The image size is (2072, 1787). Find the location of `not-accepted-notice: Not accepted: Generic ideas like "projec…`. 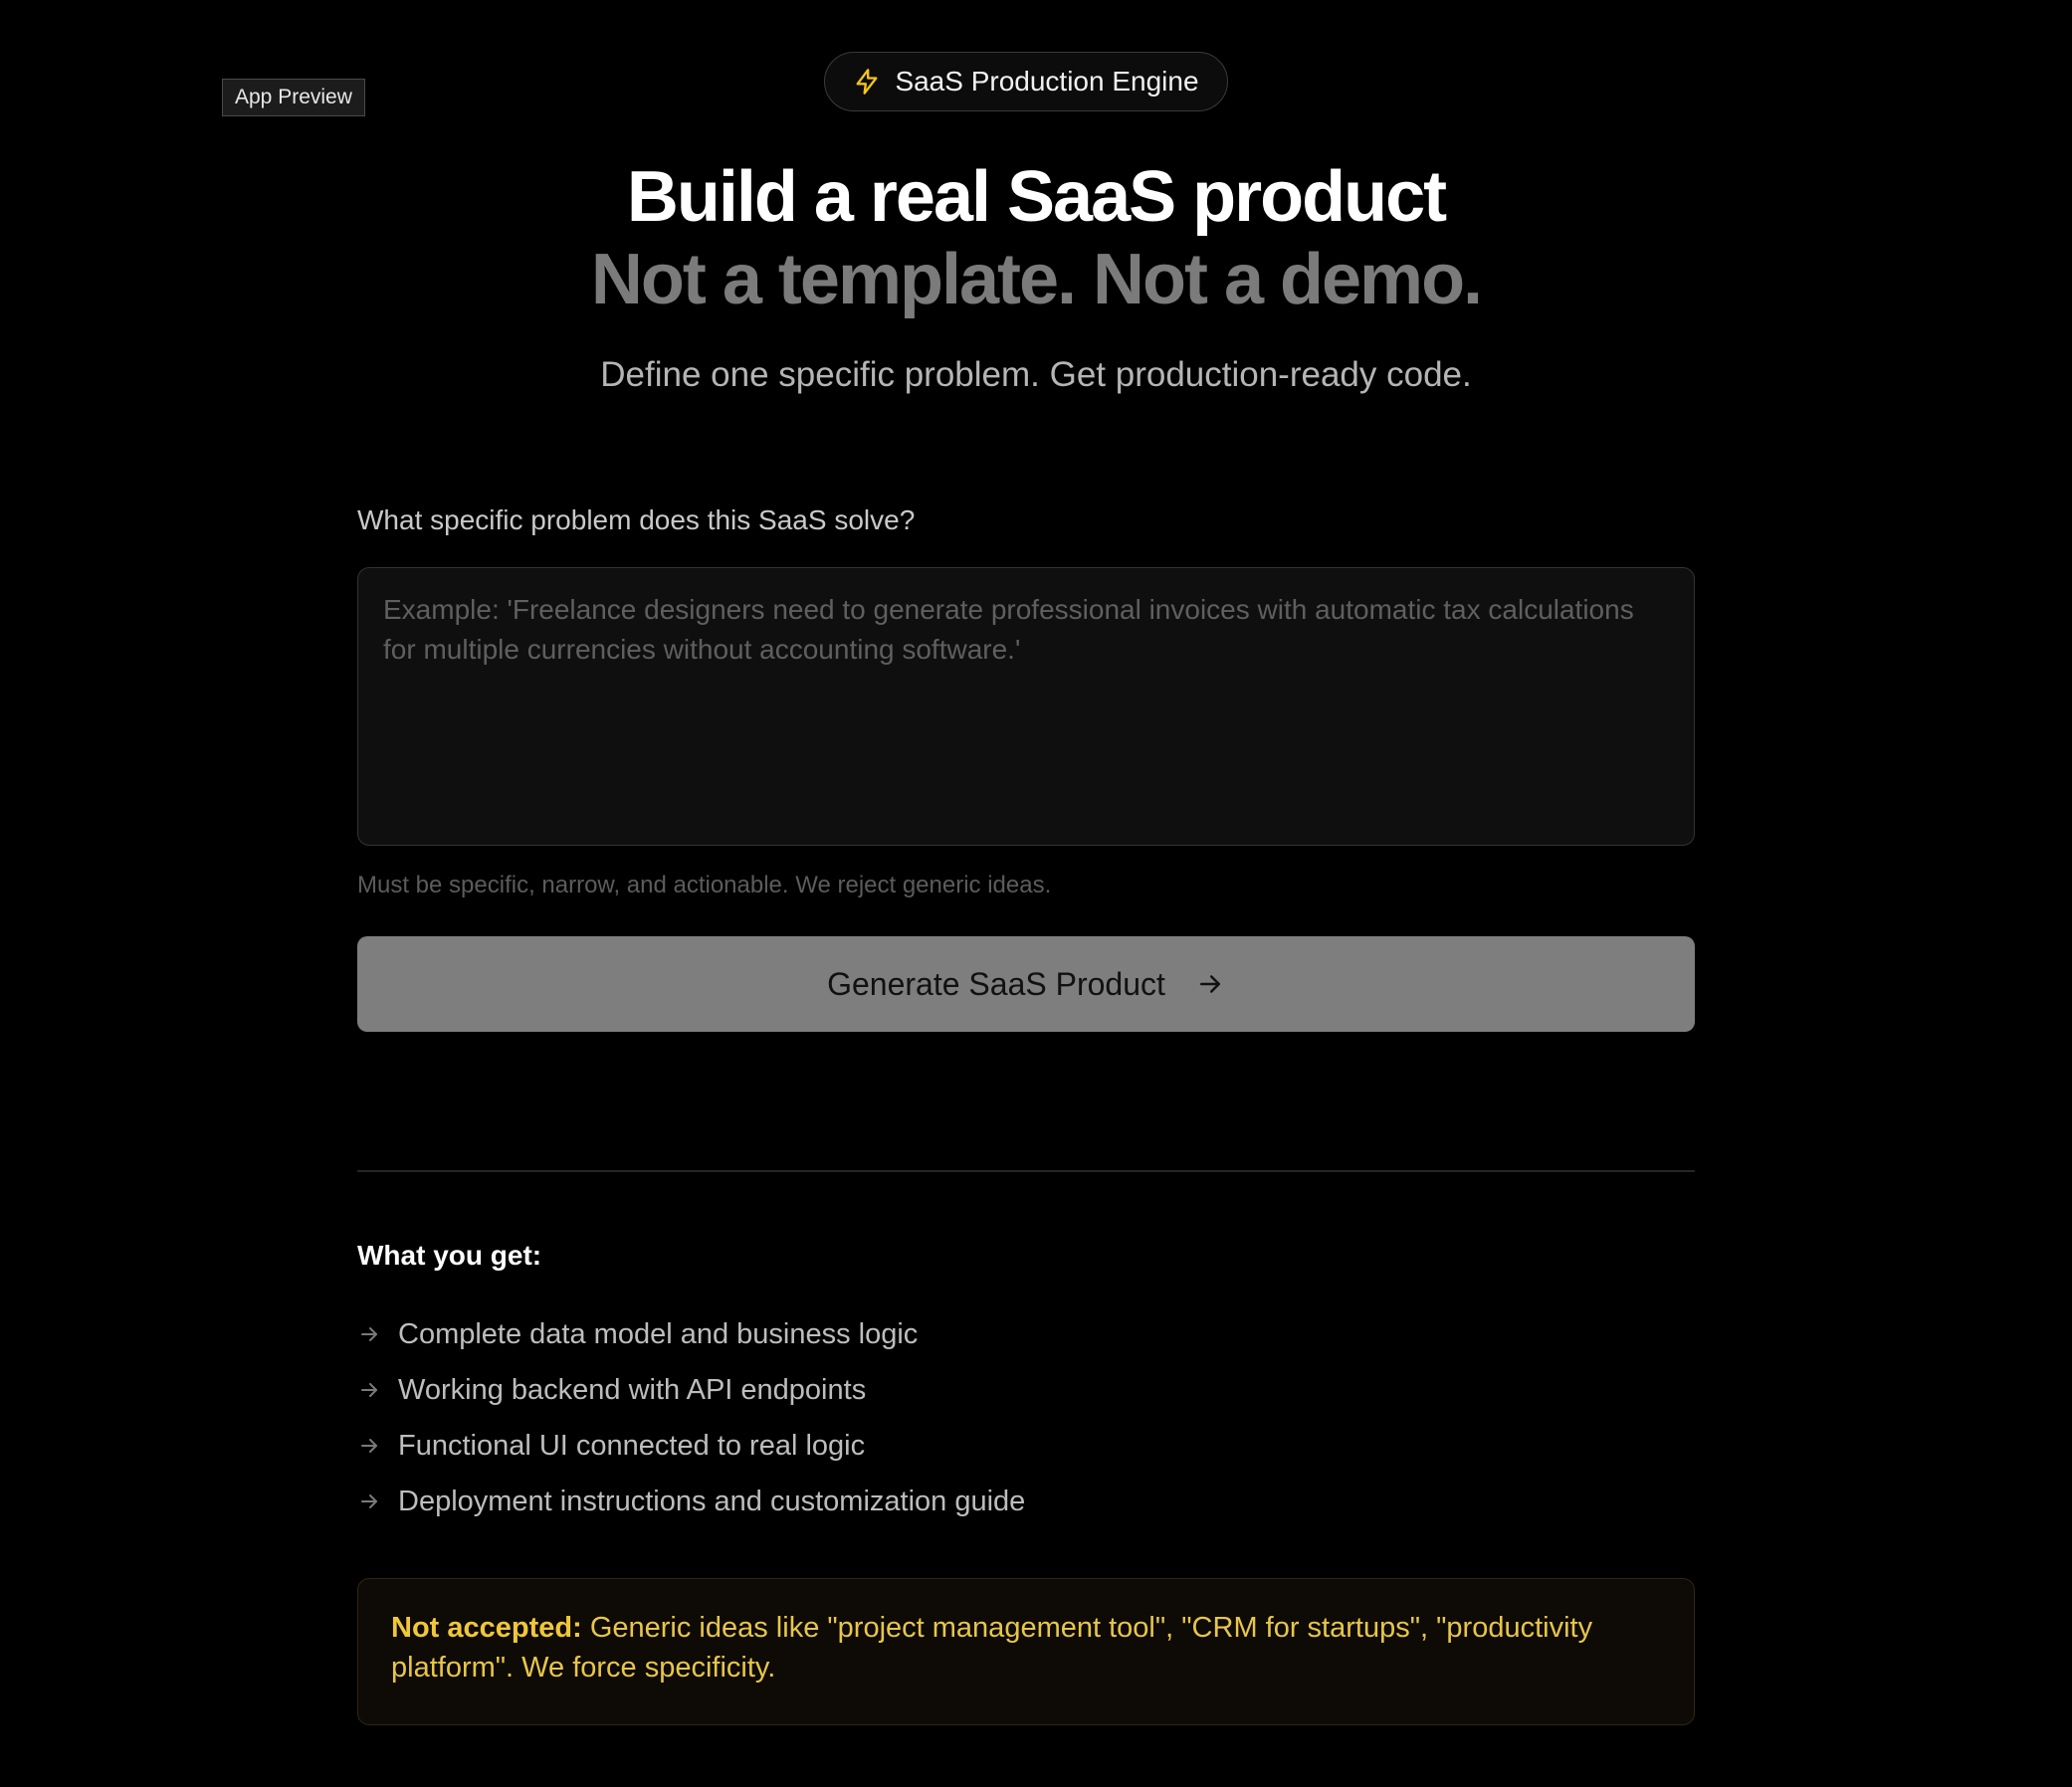

not-accepted-notice: Not accepted: Generic ideas like "projec… is located at coordinates (1026, 1651).